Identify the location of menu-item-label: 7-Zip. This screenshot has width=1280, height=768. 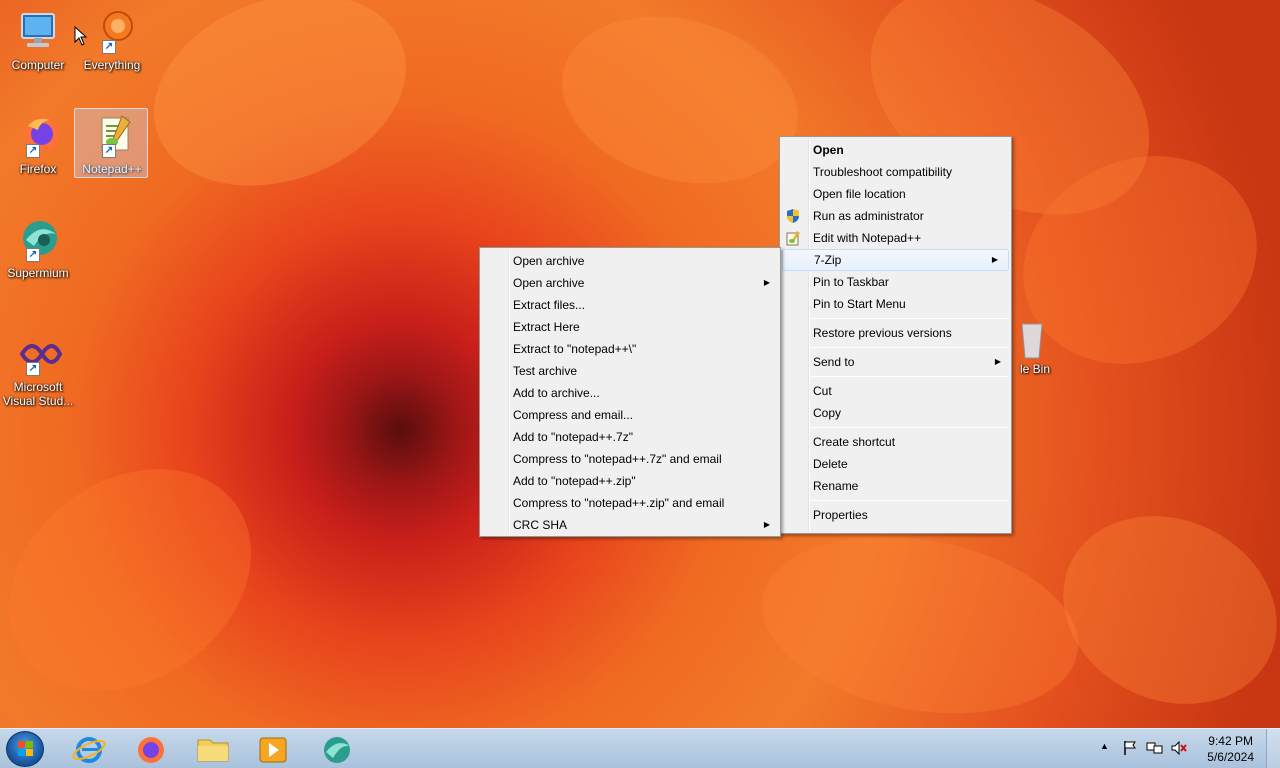
(828, 260).